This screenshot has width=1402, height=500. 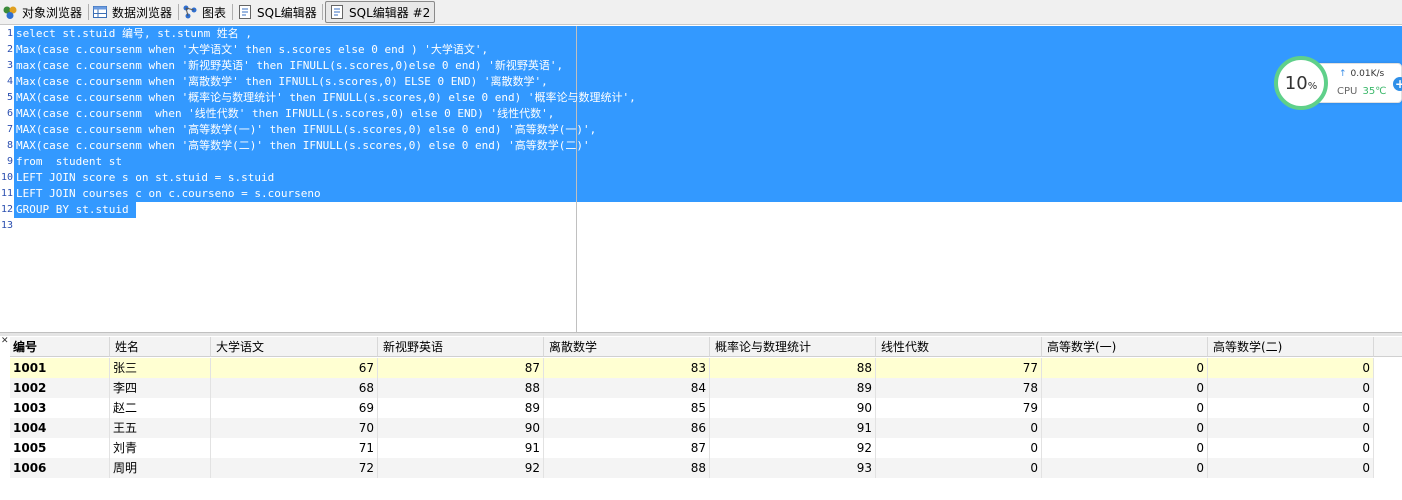 I want to click on memory-usage-gauge: 10%, so click(x=1301, y=83).